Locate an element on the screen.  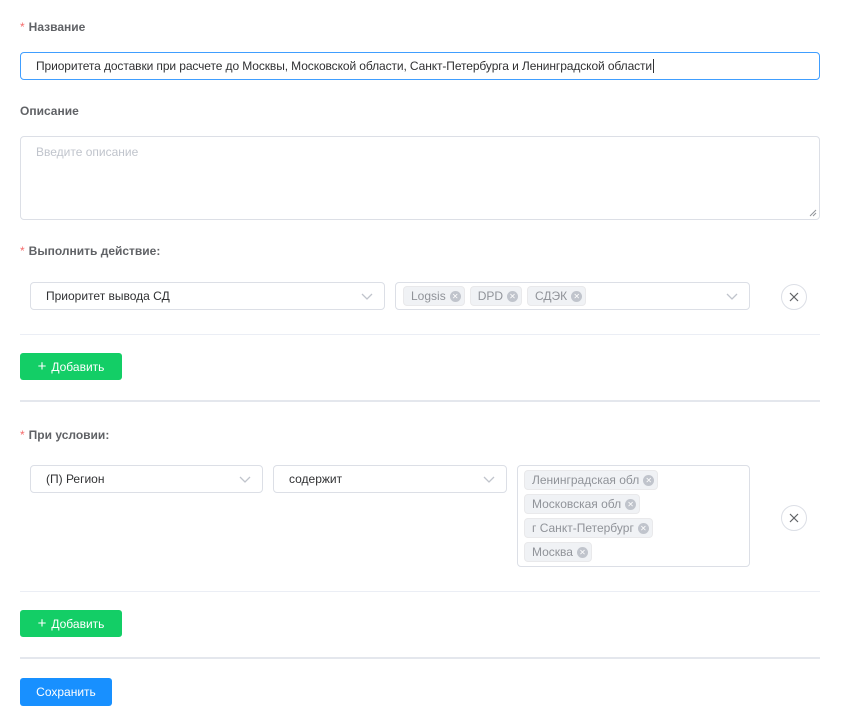
action-label: * Выполнить действие: is located at coordinates (90, 251).